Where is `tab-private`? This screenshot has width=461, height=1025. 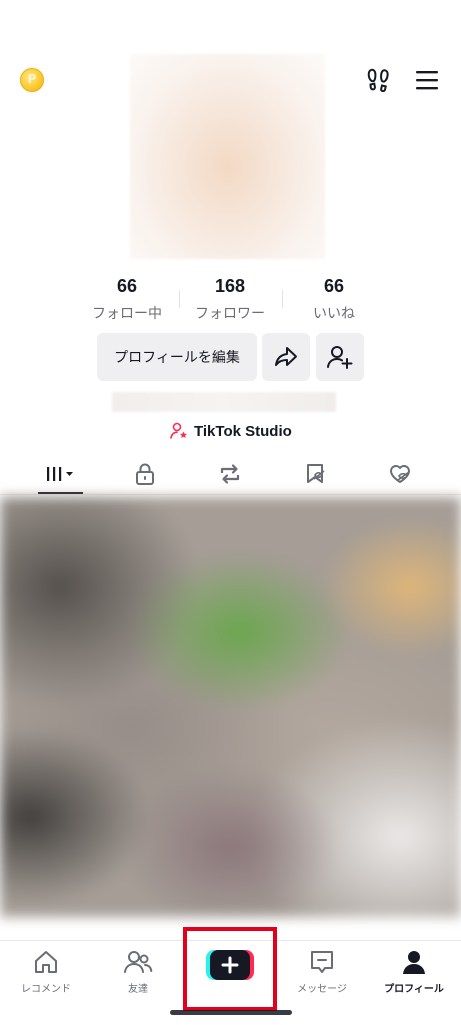 tab-private is located at coordinates (145, 474).